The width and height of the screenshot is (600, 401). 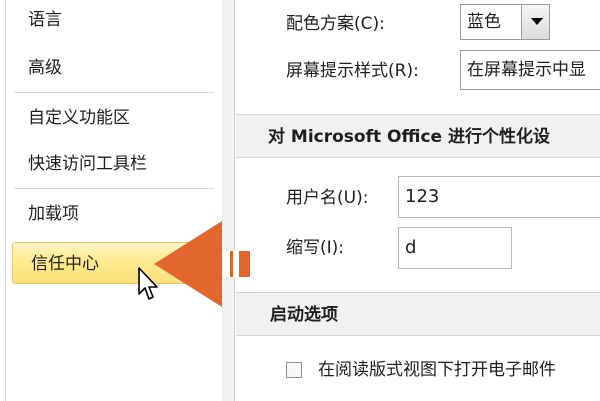 What do you see at coordinates (335, 24) in the screenshot?
I see `color-scheme-label: 配色方案(C):` at bounding box center [335, 24].